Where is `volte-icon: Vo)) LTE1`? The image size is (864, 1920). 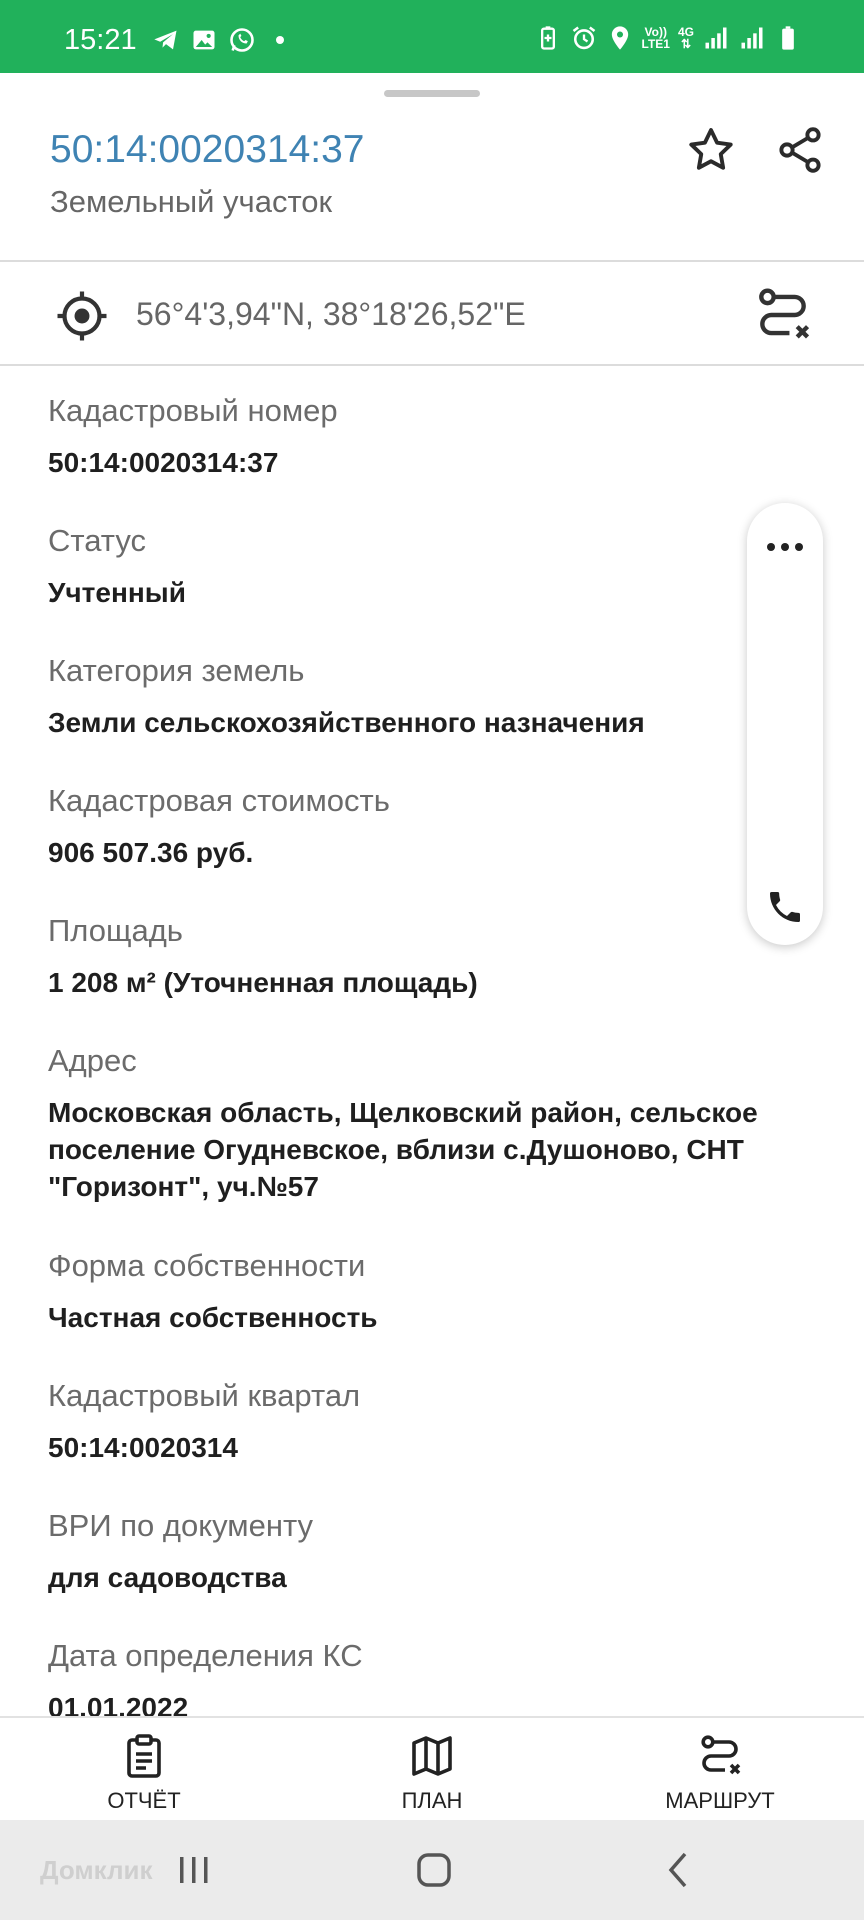
volte-icon: Vo)) LTE1 is located at coordinates (656, 38).